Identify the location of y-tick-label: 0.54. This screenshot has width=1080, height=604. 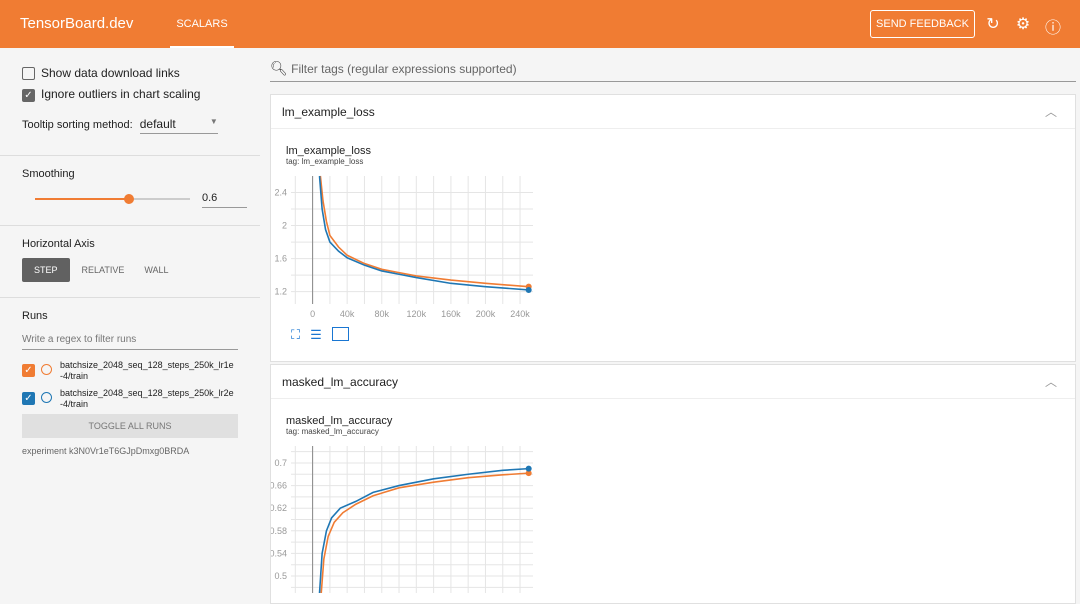
(279, 553).